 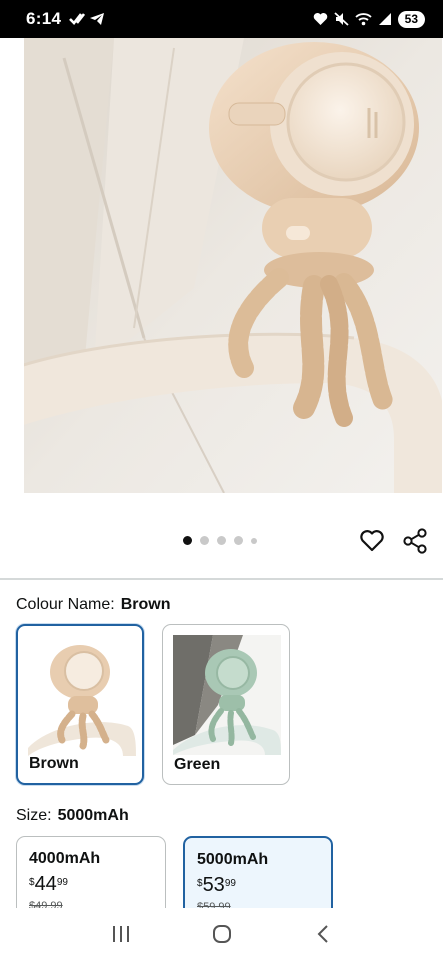 I want to click on battery-indicator: 53, so click(x=411, y=19).